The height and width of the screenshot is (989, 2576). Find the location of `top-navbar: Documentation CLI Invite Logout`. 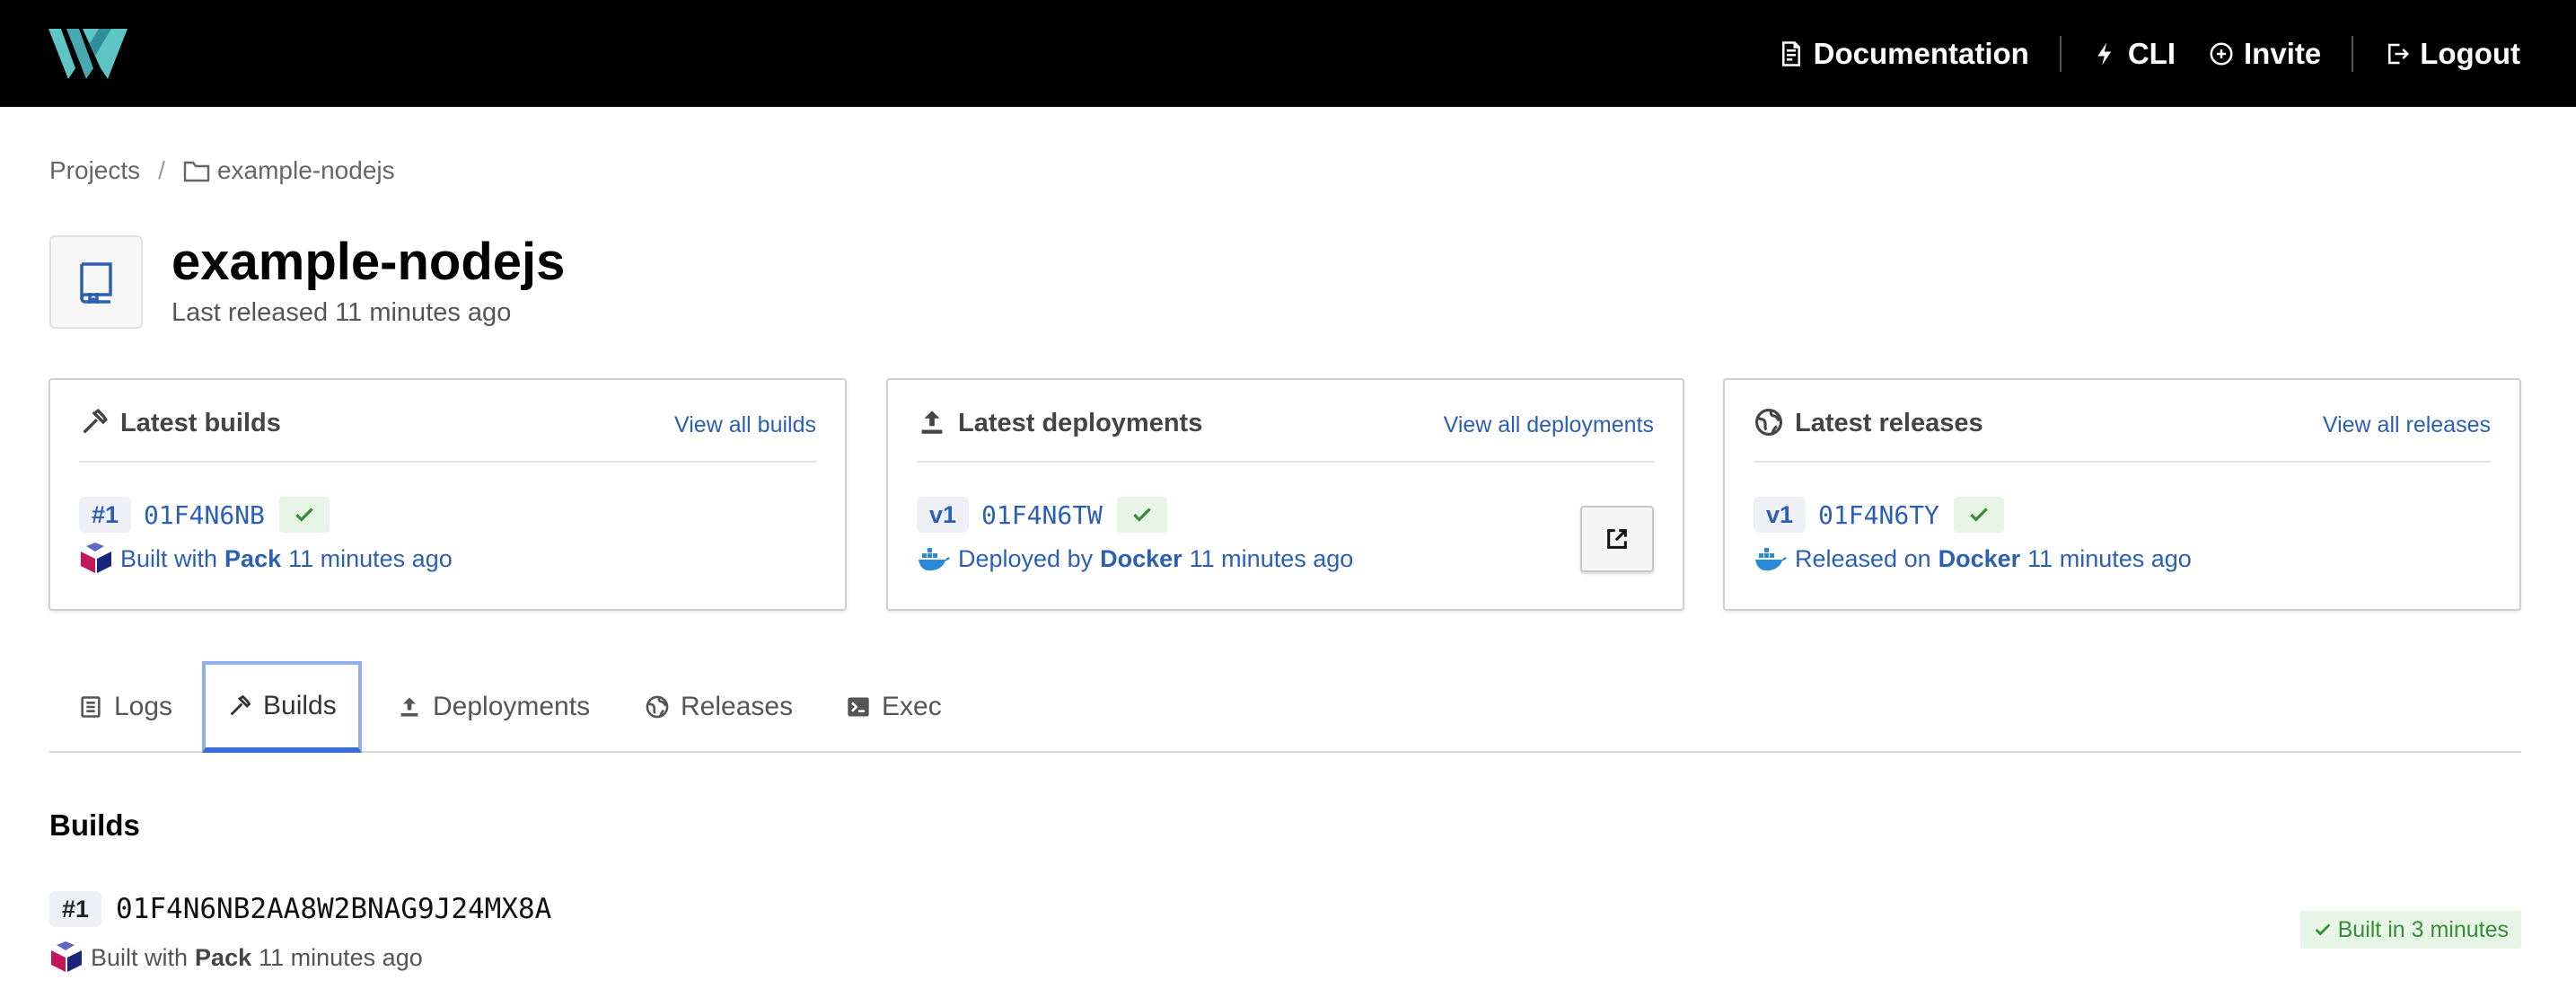

top-navbar: Documentation CLI Invite Logout is located at coordinates (1288, 54).